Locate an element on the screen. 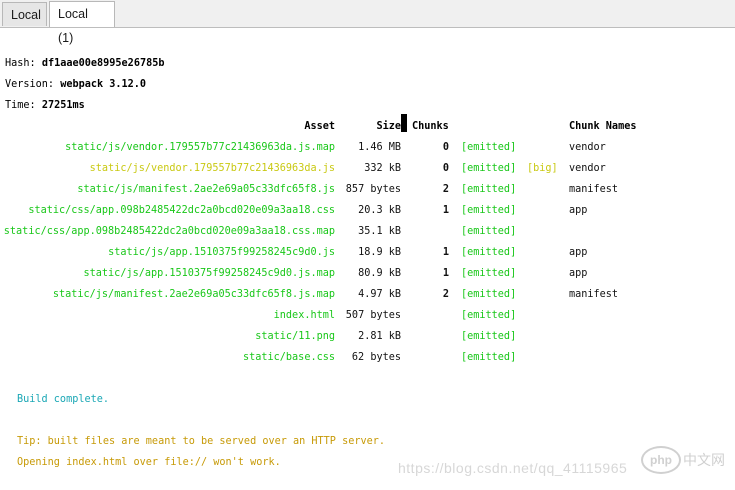 This screenshot has height=490, width=735. version-value: webpack 3.12.0 is located at coordinates (103, 84).